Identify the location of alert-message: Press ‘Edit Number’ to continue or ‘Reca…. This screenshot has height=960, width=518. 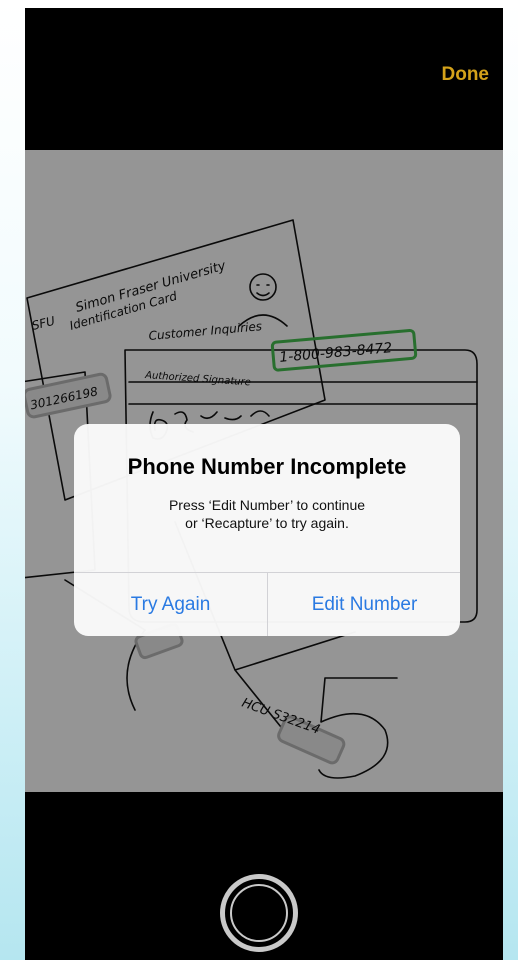
(267, 514).